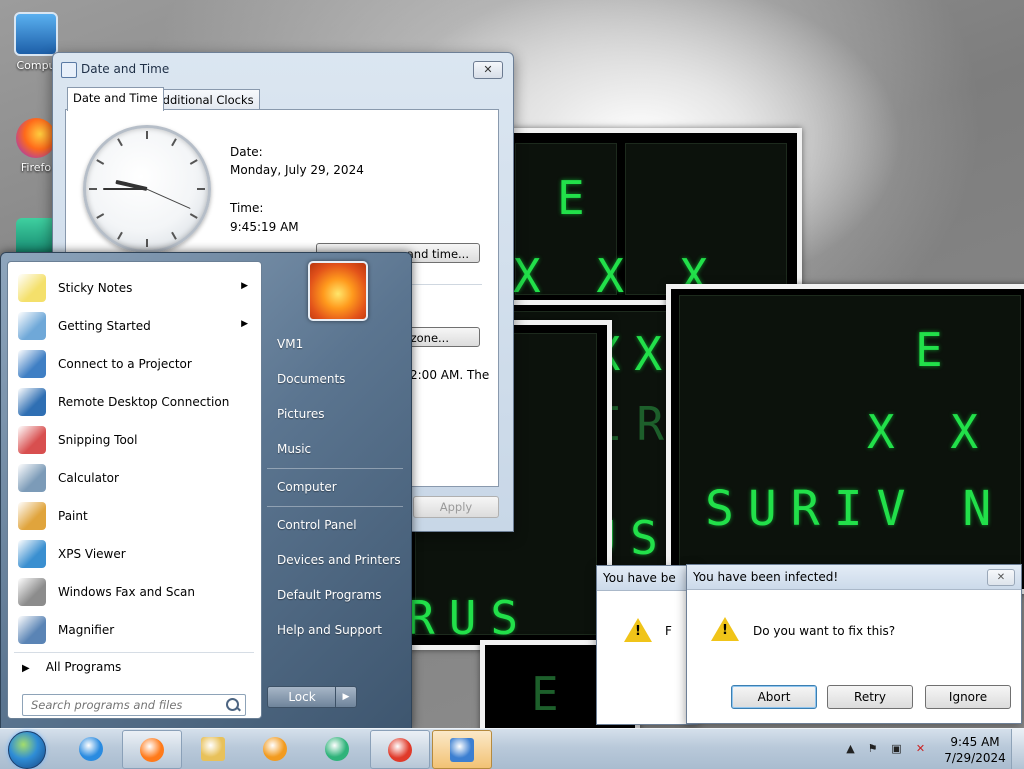  Describe the element at coordinates (126, 705) in the screenshot. I see `search-input` at that location.